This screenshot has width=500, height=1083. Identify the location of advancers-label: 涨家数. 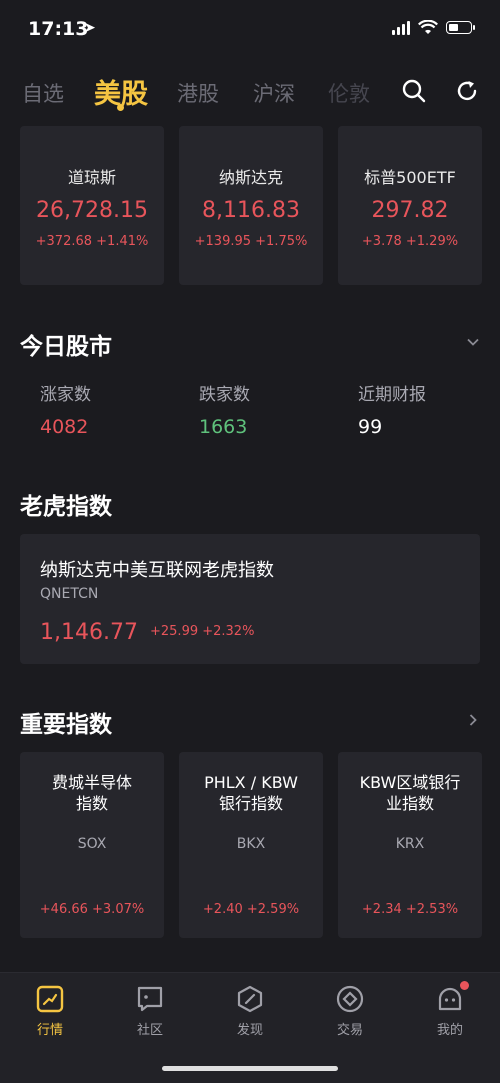
(65, 395).